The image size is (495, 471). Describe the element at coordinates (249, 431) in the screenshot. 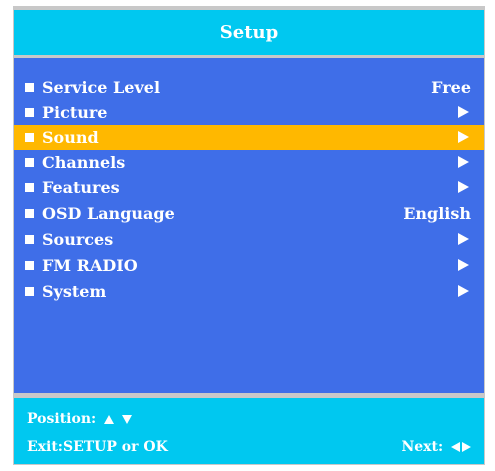

I see `help-footer: Position: Exit:SETUP or OK Next:` at that location.